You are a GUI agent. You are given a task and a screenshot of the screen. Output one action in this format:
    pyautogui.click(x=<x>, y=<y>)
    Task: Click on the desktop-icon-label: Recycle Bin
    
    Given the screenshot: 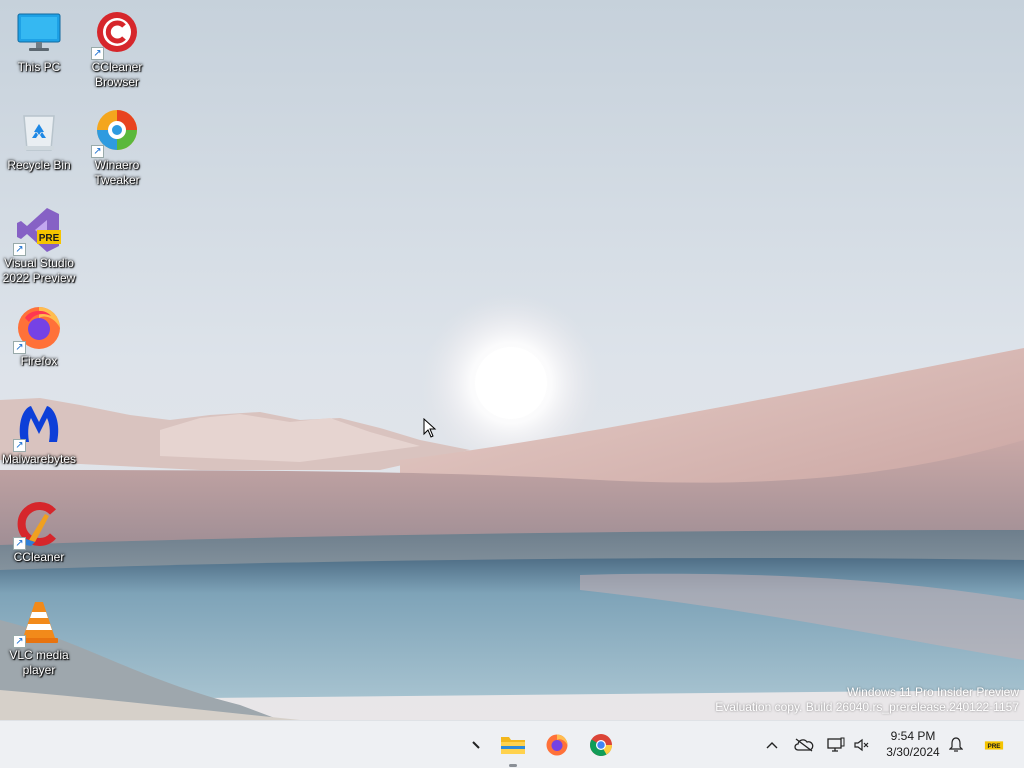 What is the action you would take?
    pyautogui.click(x=39, y=165)
    